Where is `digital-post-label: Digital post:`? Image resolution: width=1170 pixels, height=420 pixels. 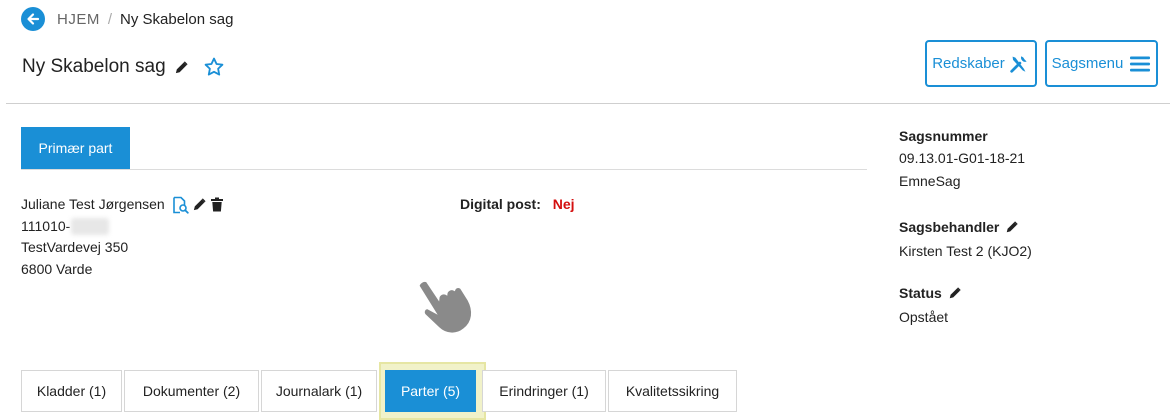
digital-post-label: Digital post: is located at coordinates (500, 204).